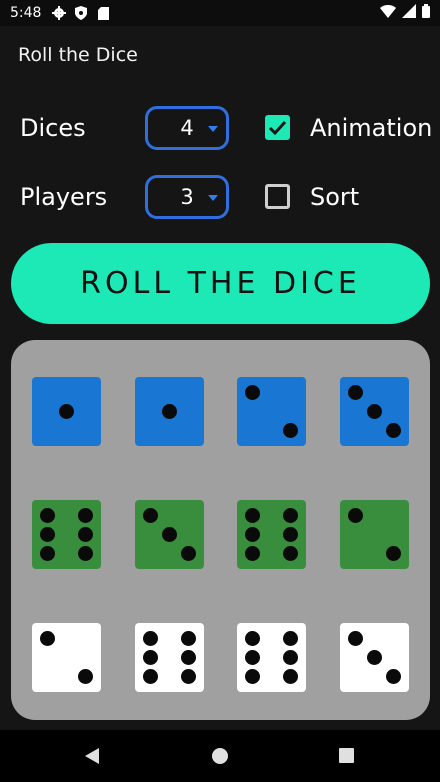 Image resolution: width=440 pixels, height=782 pixels. What do you see at coordinates (388, 13) in the screenshot?
I see `wifi-icon` at bounding box center [388, 13].